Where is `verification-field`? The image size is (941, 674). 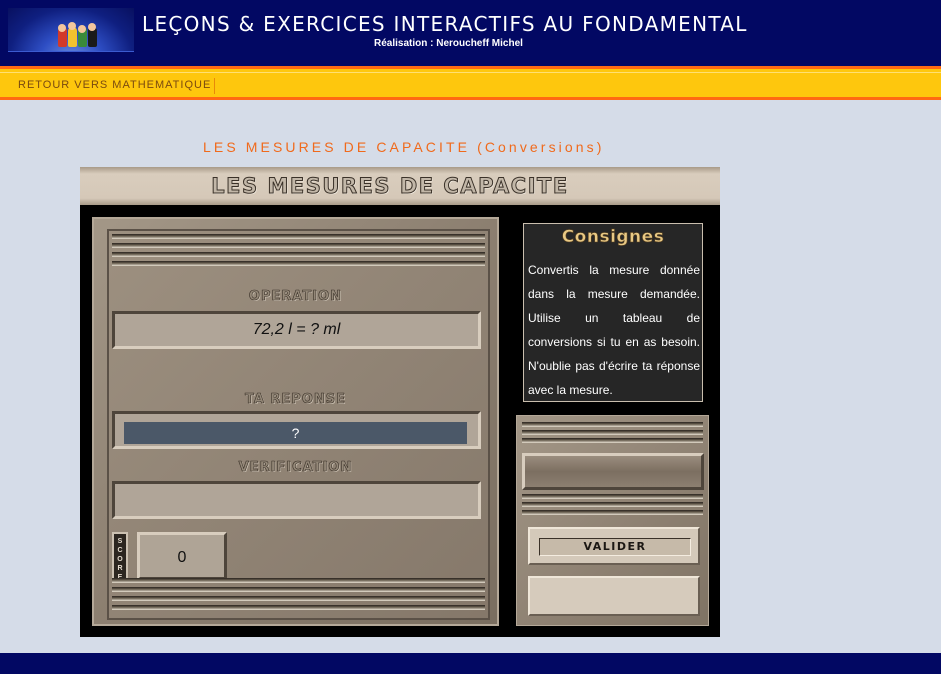
verification-field is located at coordinates (296, 500).